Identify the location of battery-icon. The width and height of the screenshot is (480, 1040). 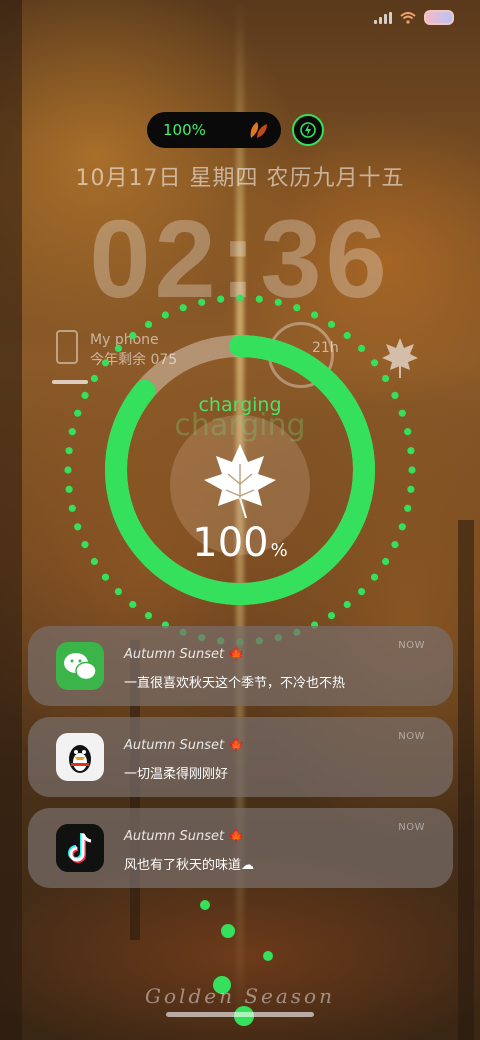
(439, 17).